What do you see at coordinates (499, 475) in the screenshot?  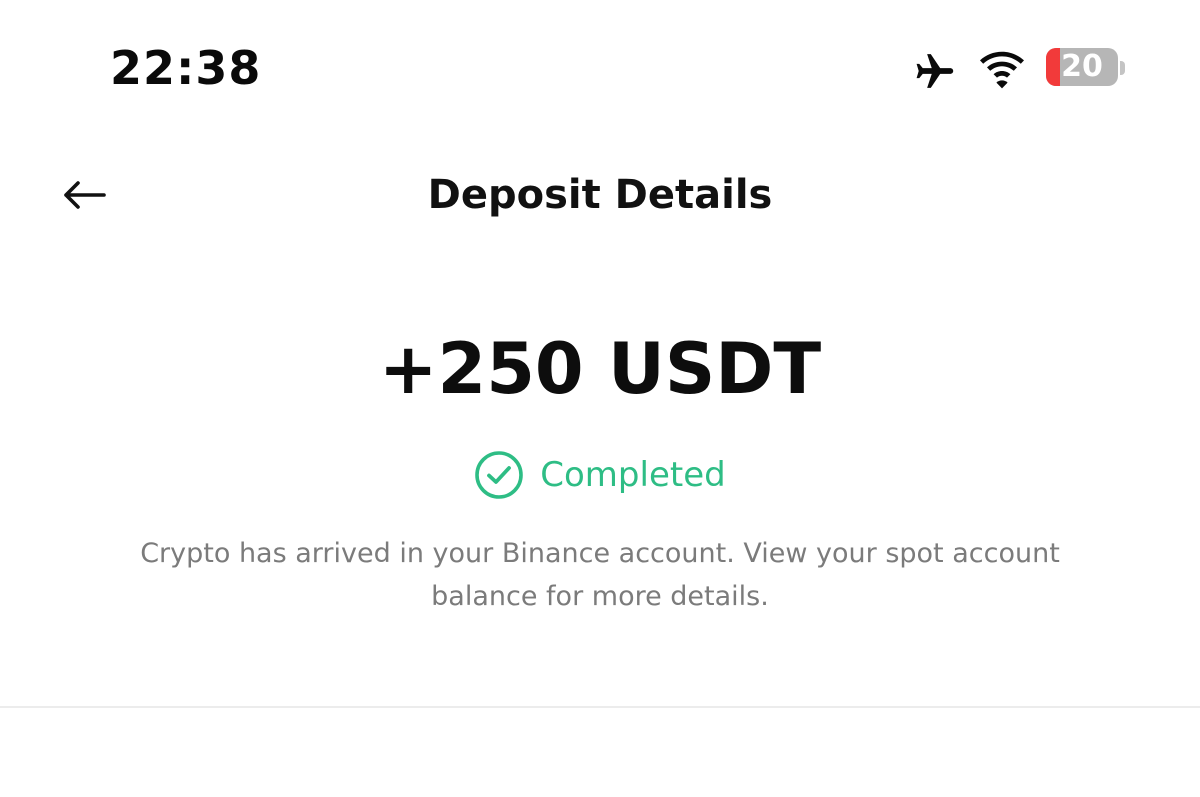 I see `check-circle-icon` at bounding box center [499, 475].